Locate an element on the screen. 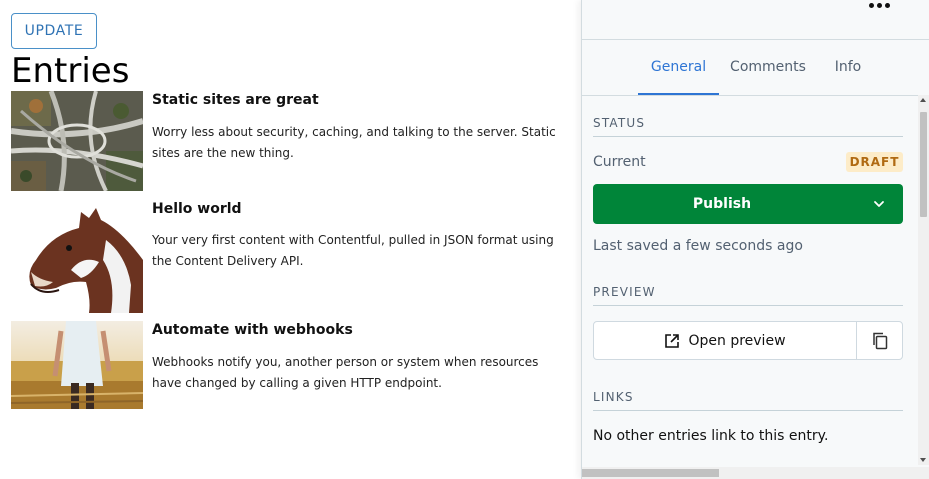  horse-head-image is located at coordinates (77, 256).